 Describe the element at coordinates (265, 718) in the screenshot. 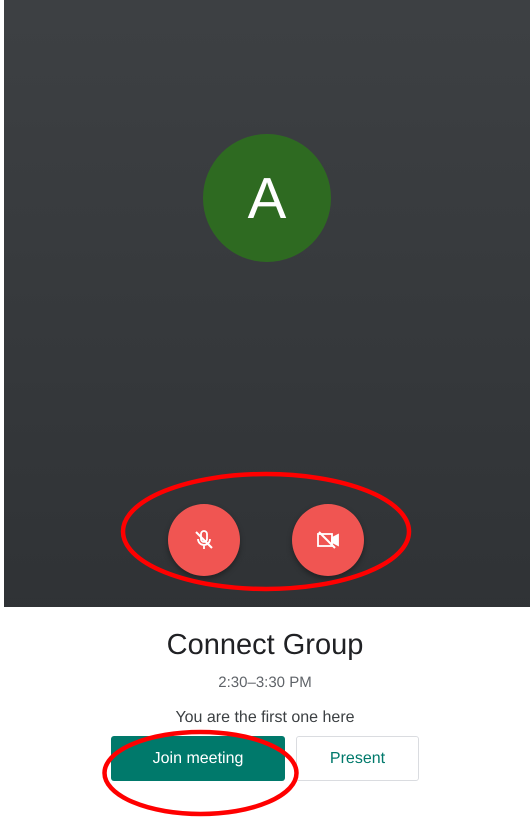

I see `status-text: You are the first one here` at that location.